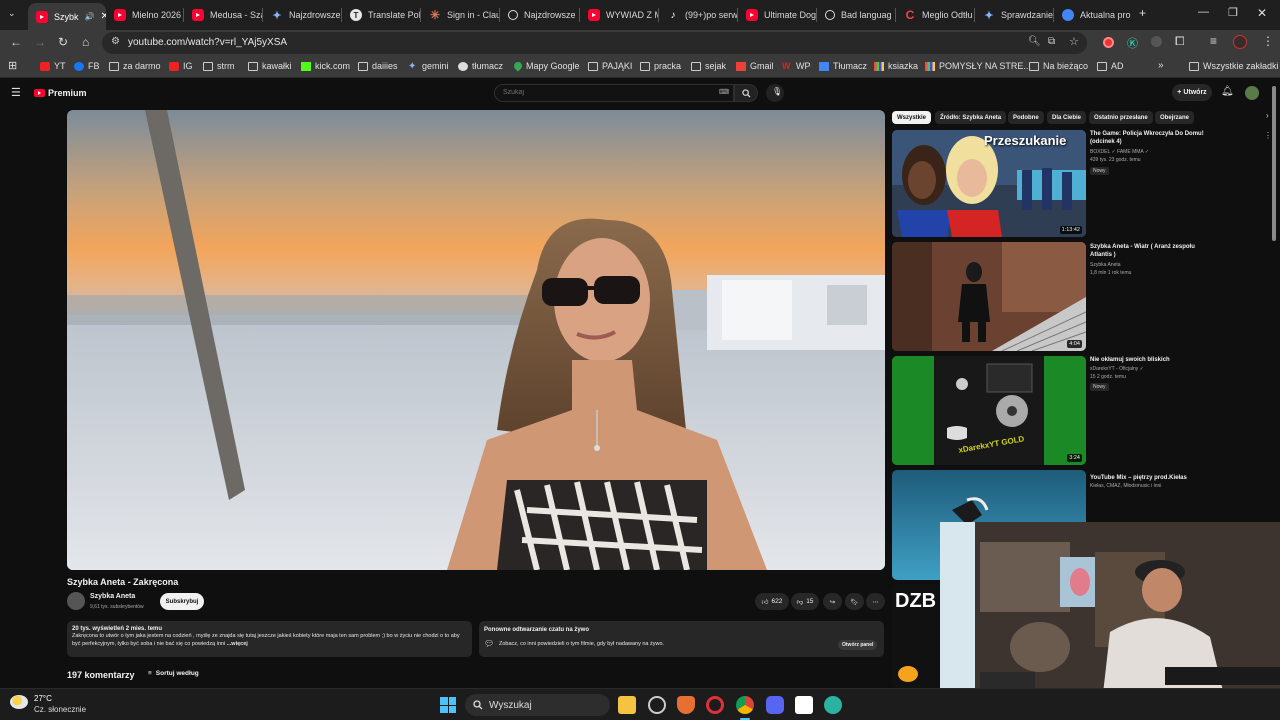 The width and height of the screenshot is (1280, 720). Describe the element at coordinates (53, 66) in the screenshot. I see `bookmark: YT` at that location.